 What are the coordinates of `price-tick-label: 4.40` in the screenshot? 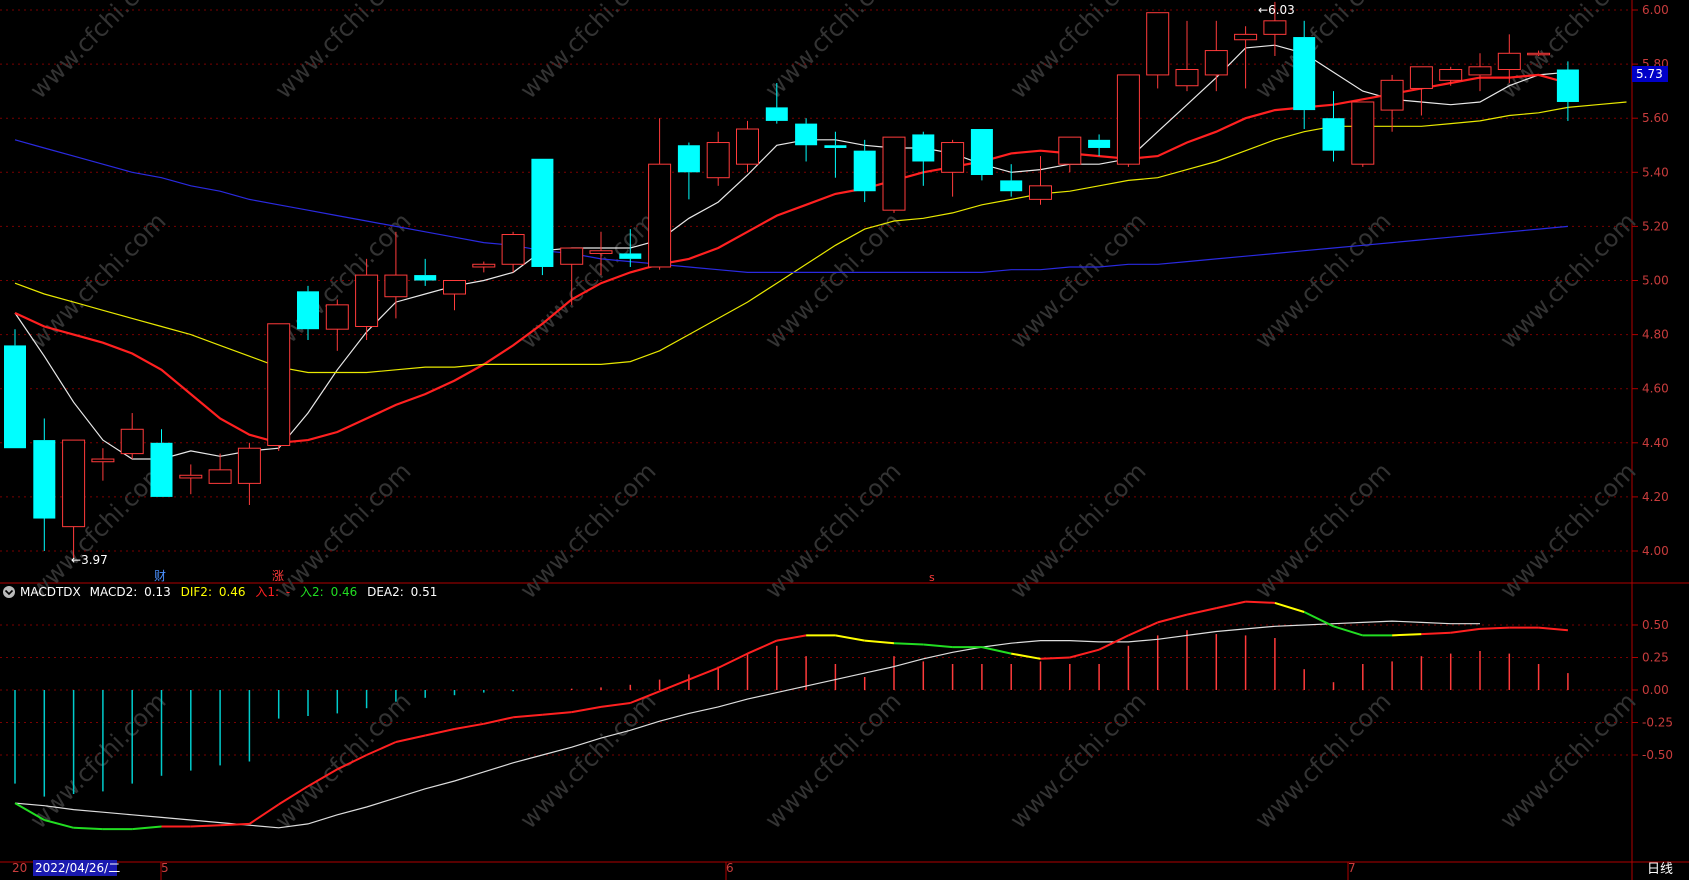 It's located at (1655, 443).